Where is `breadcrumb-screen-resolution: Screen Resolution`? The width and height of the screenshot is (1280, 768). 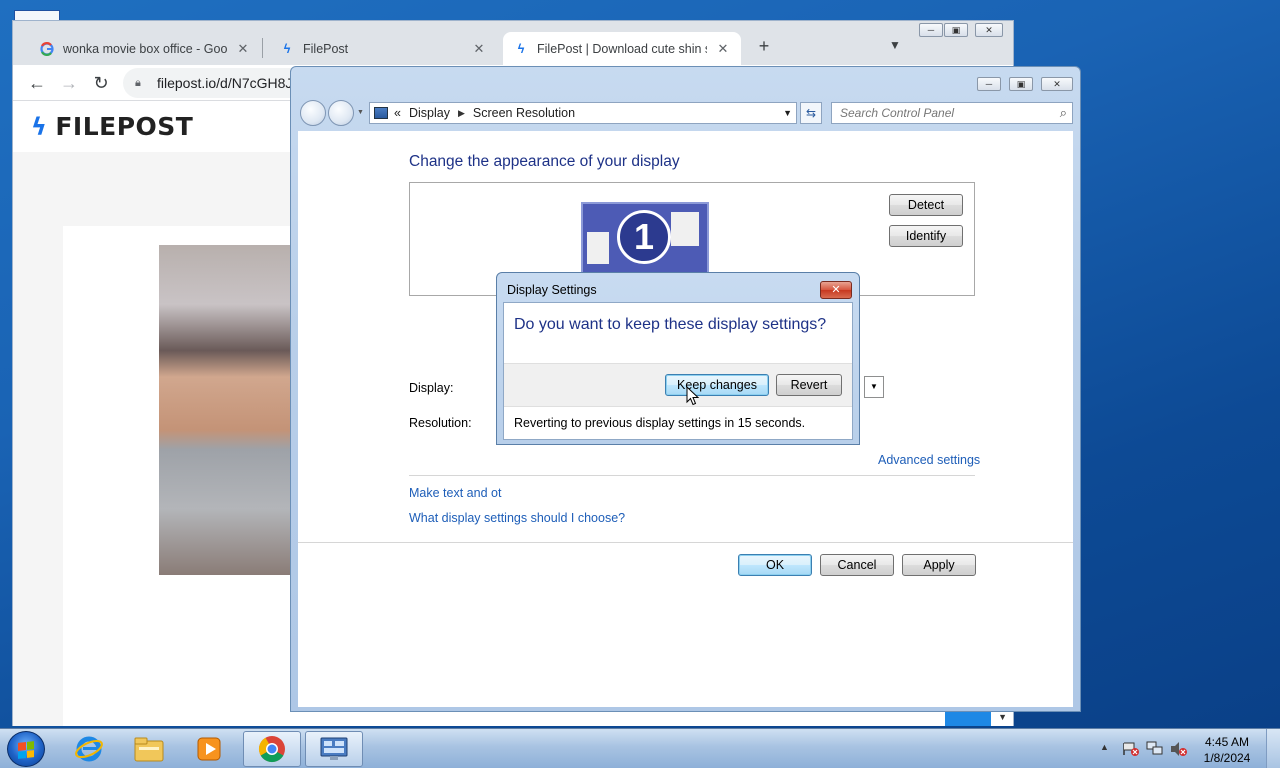
breadcrumb-screen-resolution: Screen Resolution is located at coordinates (524, 113).